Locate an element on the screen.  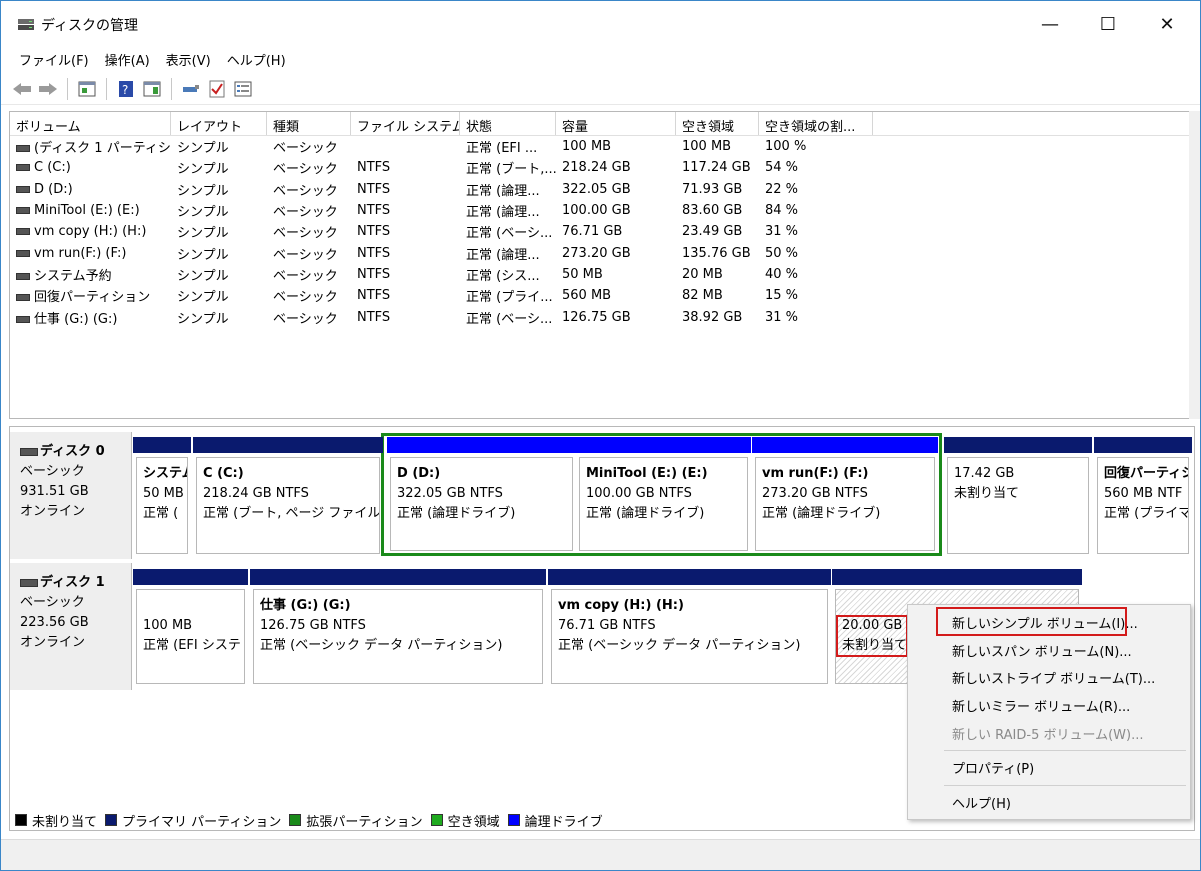
cell-text: 560 MB is located at coordinates (587, 296).